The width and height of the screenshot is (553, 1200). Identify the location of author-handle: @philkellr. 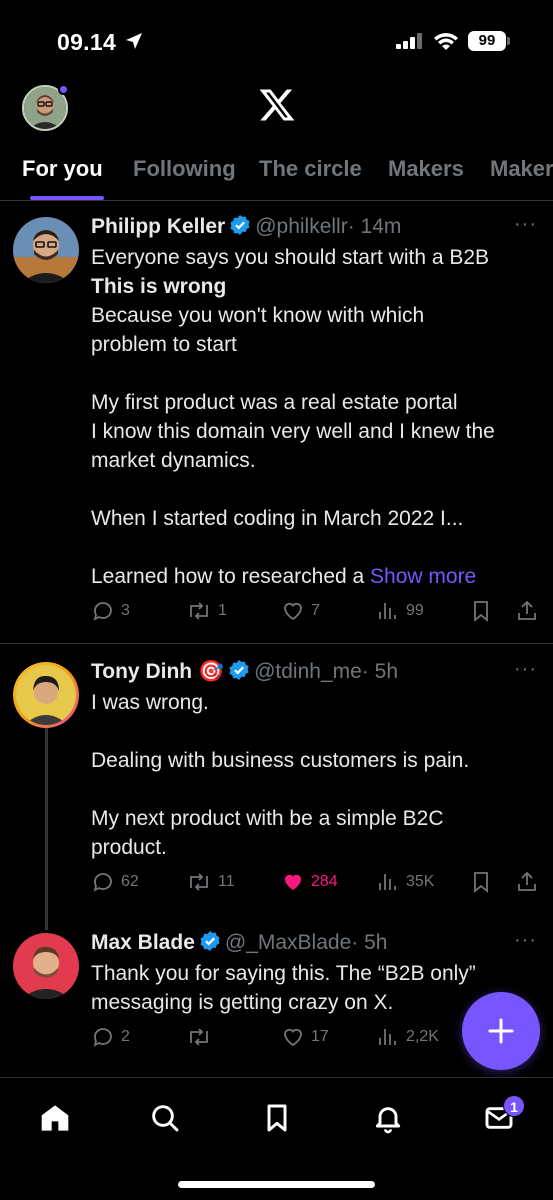
(301, 226).